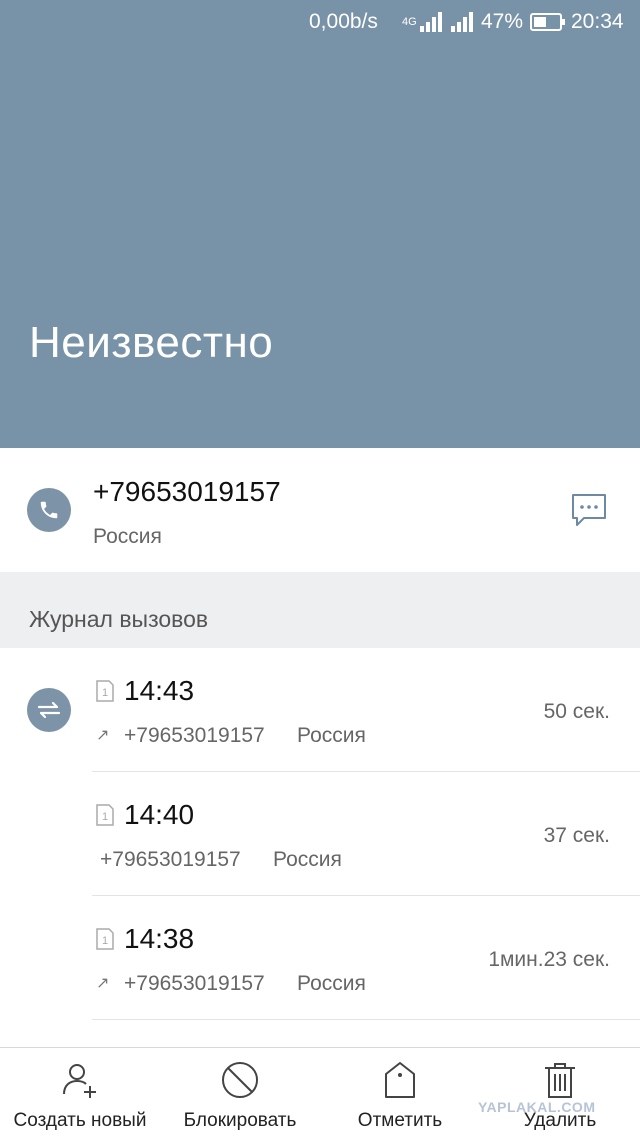 This screenshot has height=1139, width=640. What do you see at coordinates (320, 610) in the screenshot?
I see `call-log-header: Журнал вызовов` at bounding box center [320, 610].